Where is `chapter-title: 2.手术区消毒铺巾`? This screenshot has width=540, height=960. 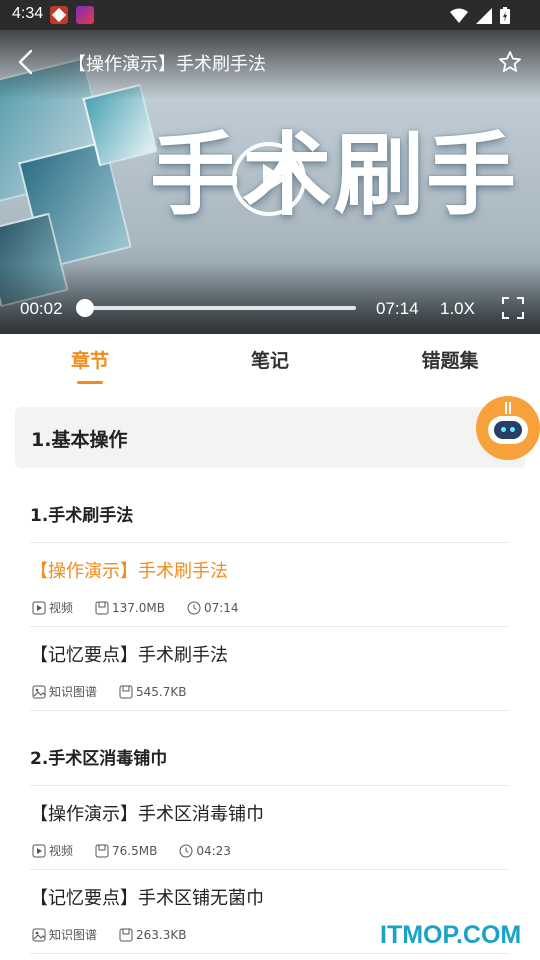
chapter-title: 2.手术区消毒铺巾 is located at coordinates (99, 759).